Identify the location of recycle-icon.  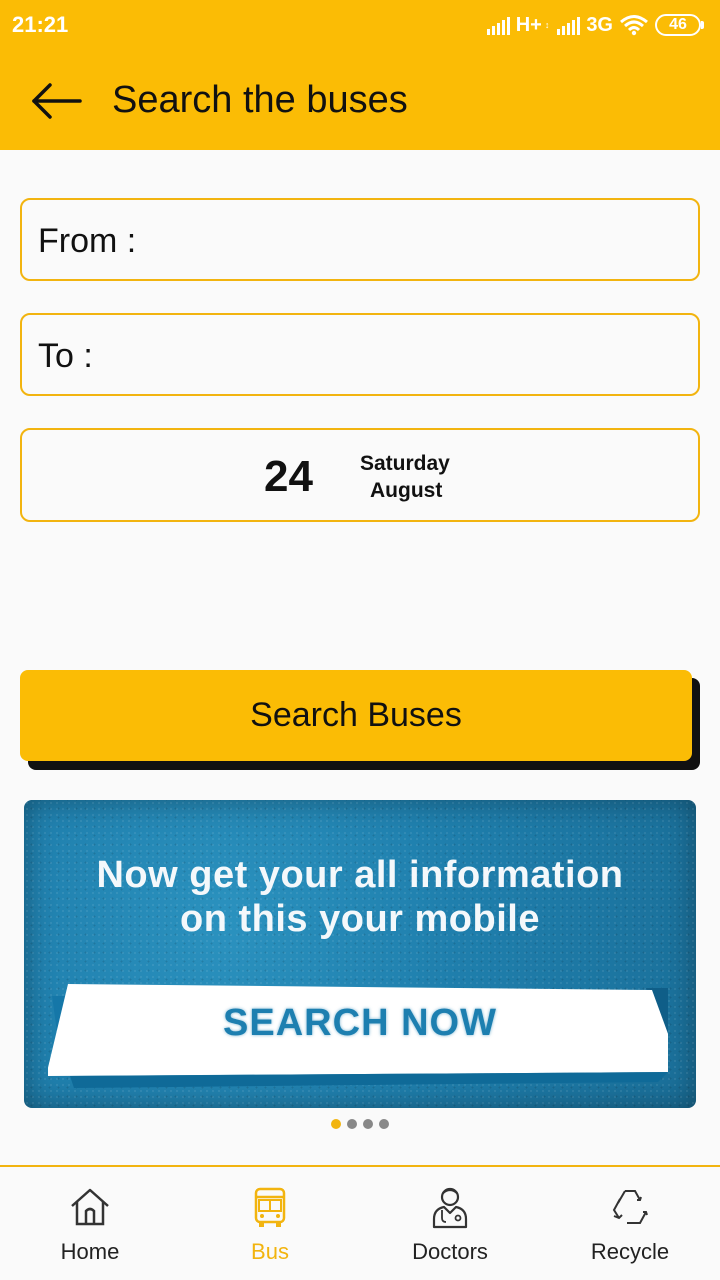
(630, 1207).